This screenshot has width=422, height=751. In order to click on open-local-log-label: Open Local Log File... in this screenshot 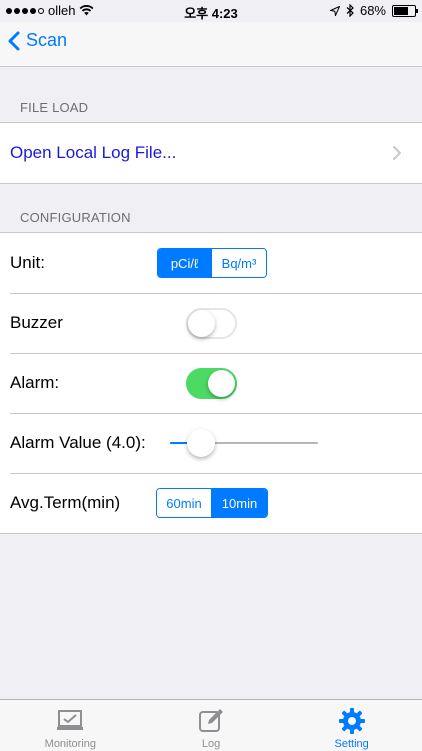, I will do `click(93, 152)`.